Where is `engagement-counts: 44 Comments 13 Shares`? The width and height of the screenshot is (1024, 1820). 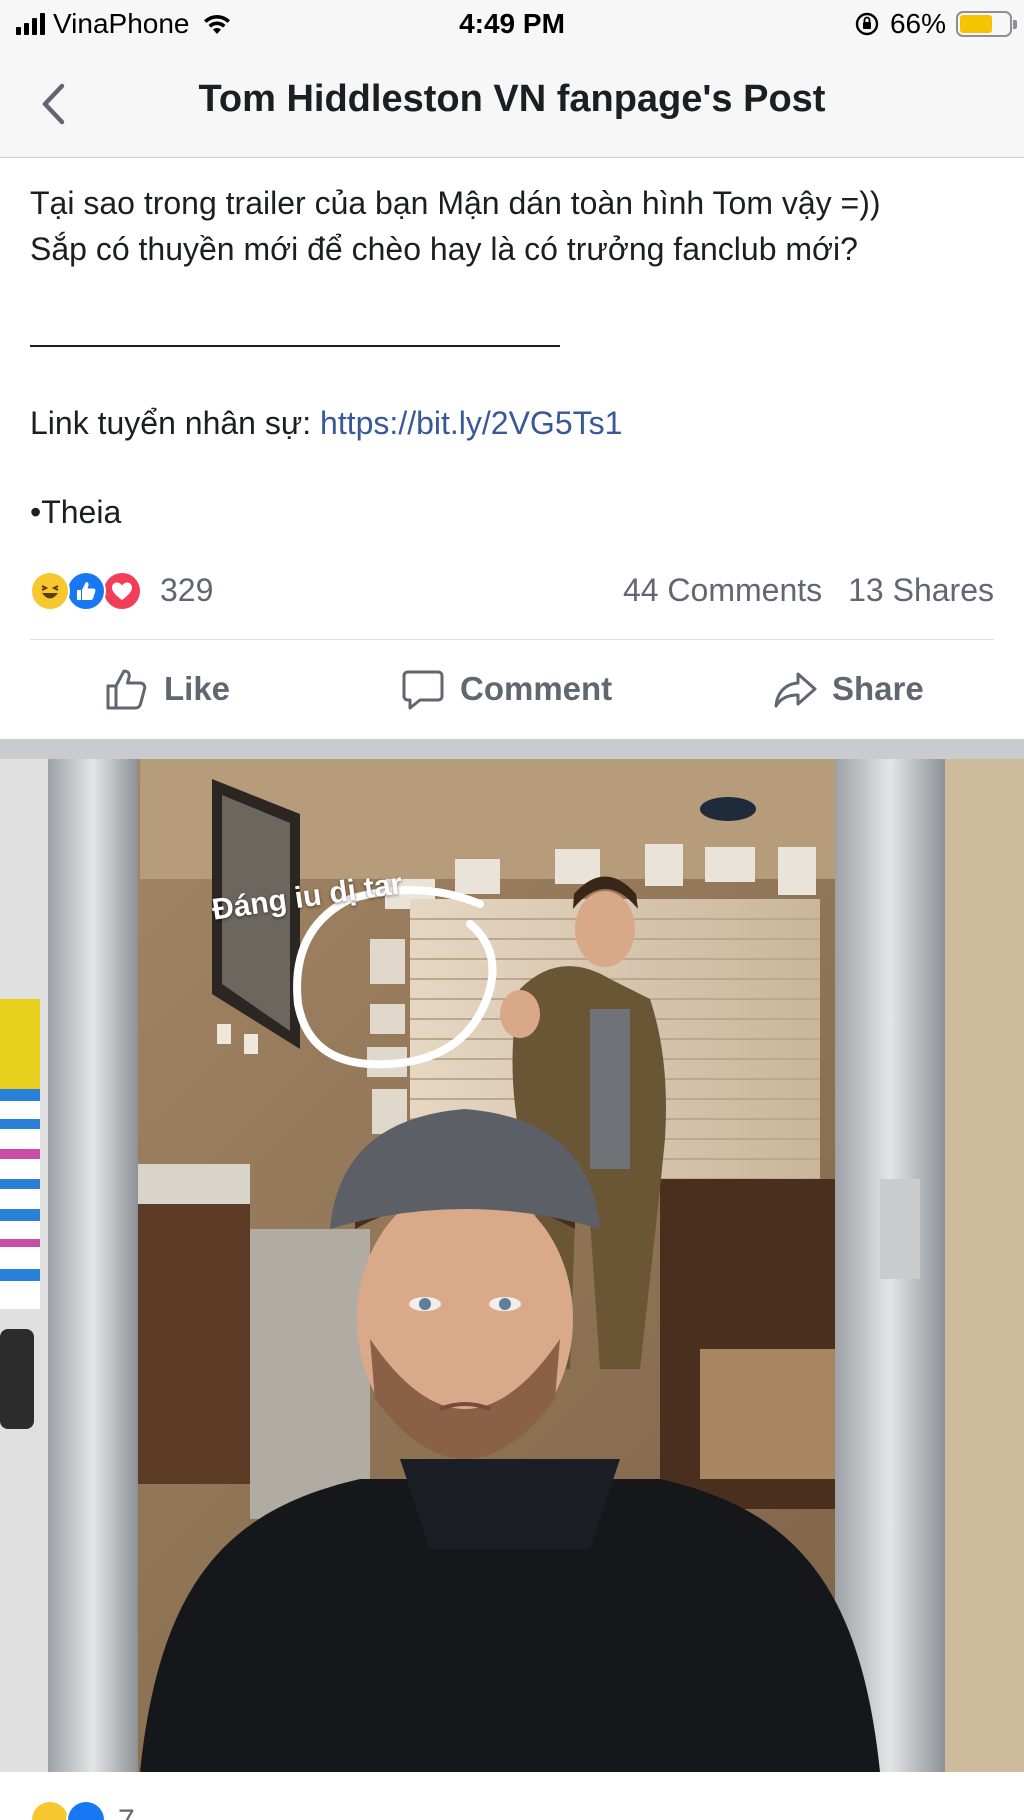
engagement-counts: 44 Comments 13 Shares is located at coordinates (808, 590).